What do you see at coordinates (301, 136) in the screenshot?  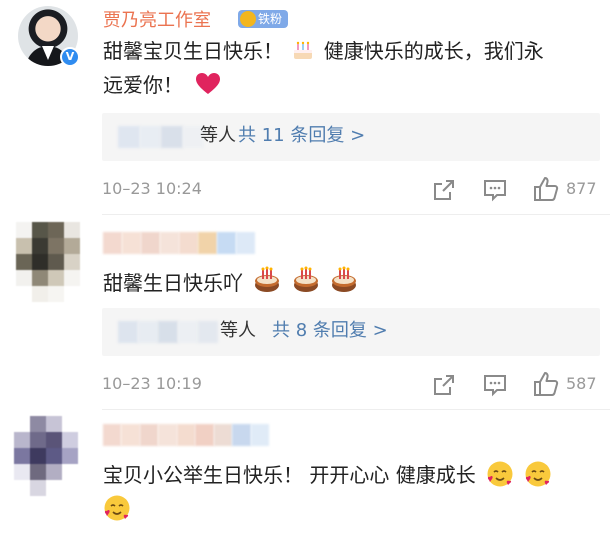 I see `view-replies-link: 共 11 条回复 >` at bounding box center [301, 136].